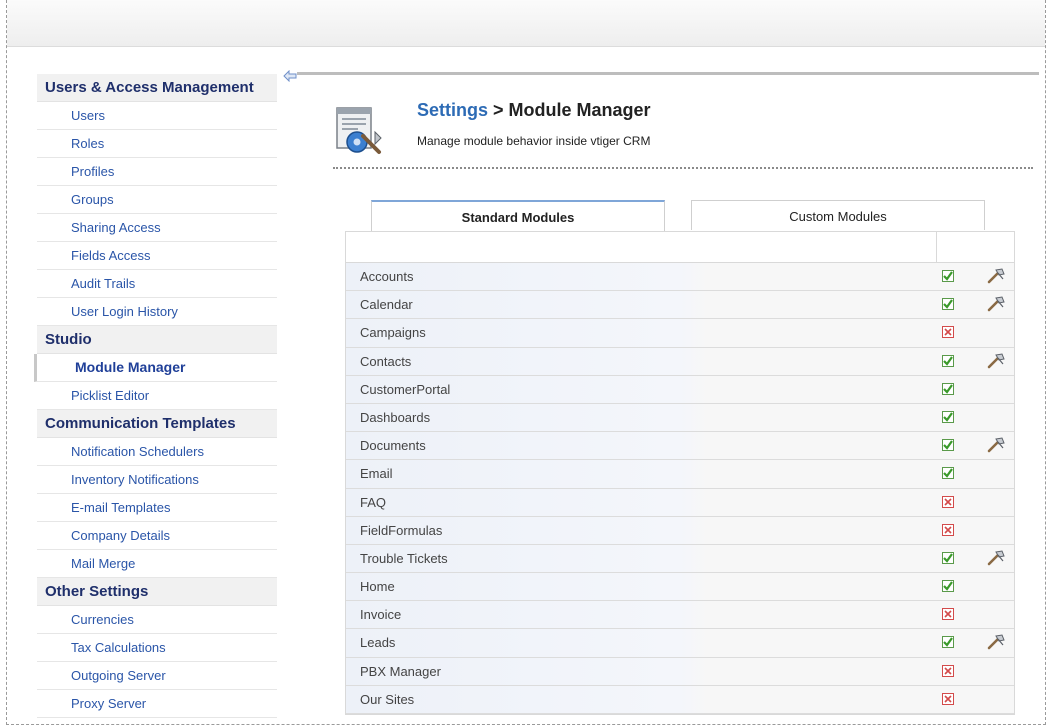 The height and width of the screenshot is (728, 1050). What do you see at coordinates (157, 228) in the screenshot?
I see `sidebar-item-sharing-access: Sharing Access` at bounding box center [157, 228].